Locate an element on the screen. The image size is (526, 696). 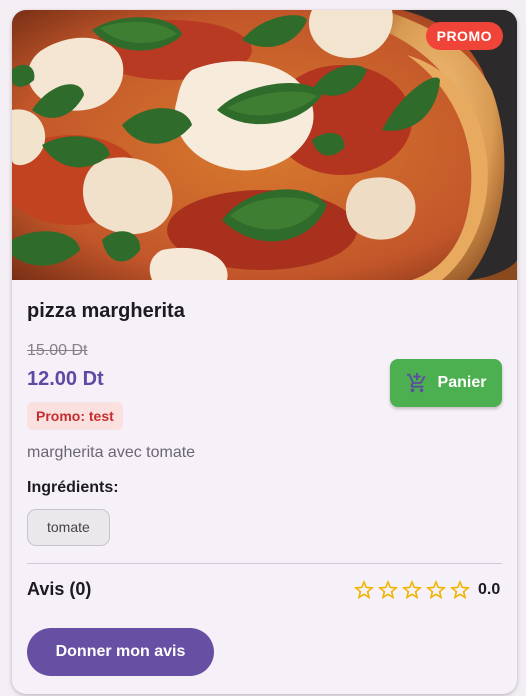
add-to-cart-button: Panier is located at coordinates (446, 383).